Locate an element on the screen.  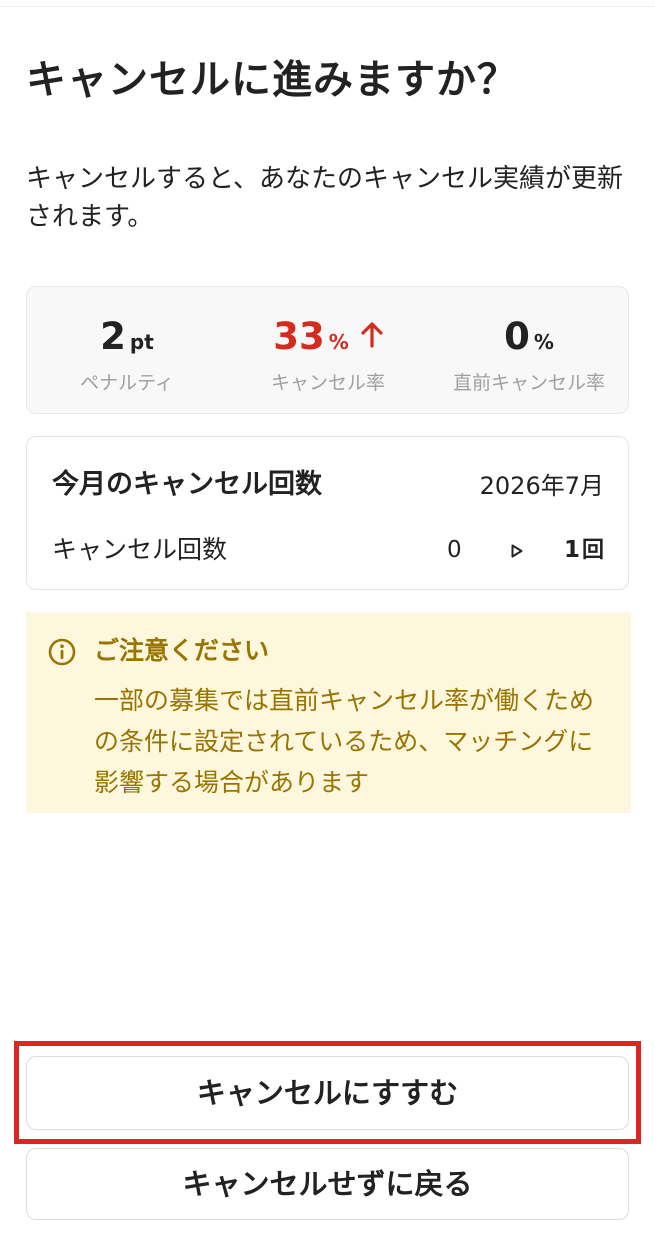
monthly-count-month: 2026年7月 is located at coordinates (541, 486).